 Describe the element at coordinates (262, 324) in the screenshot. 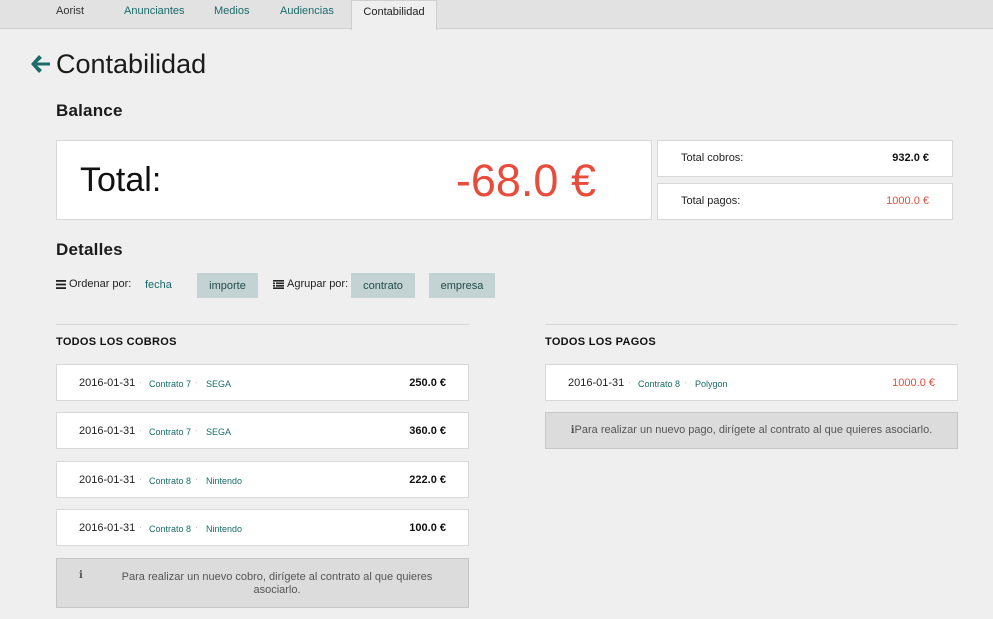

I see `cobros-divider` at that location.